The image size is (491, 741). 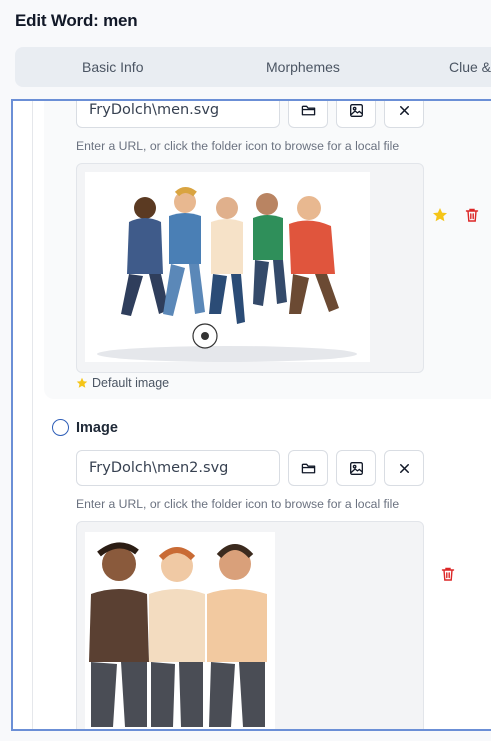 I want to click on image-section-label: Image, so click(x=97, y=428).